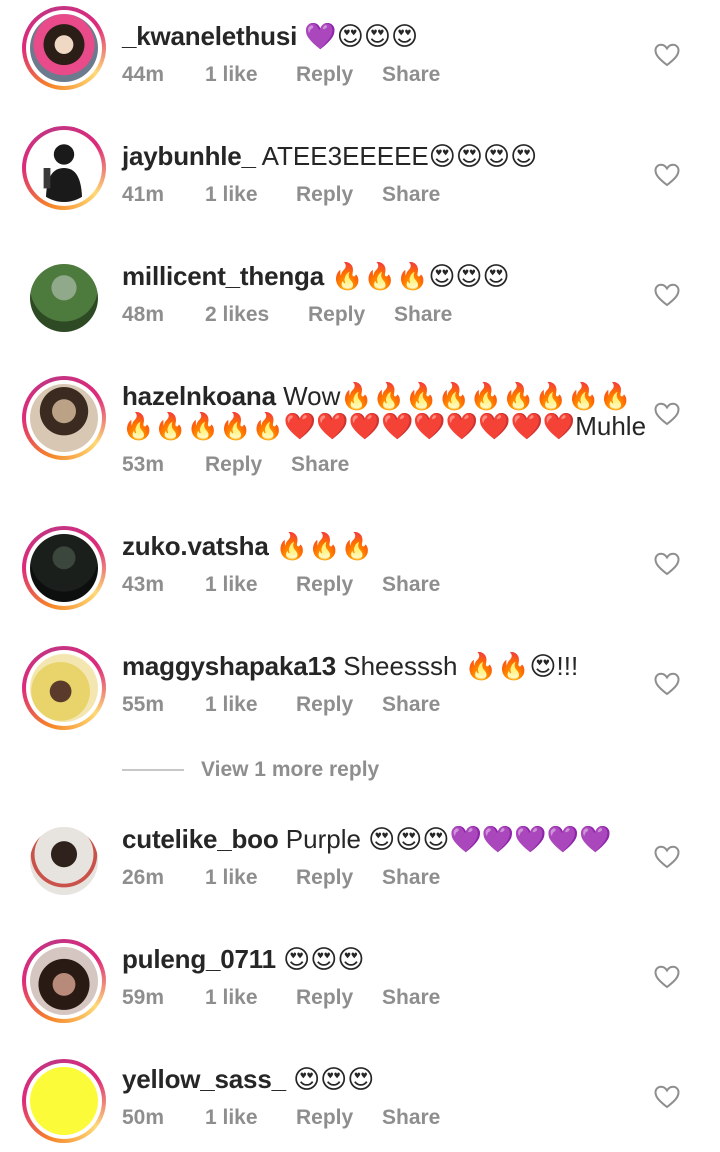 This screenshot has height=1152, width=720. Describe the element at coordinates (199, 959) in the screenshot. I see `comment-username: puleng_0711` at that location.